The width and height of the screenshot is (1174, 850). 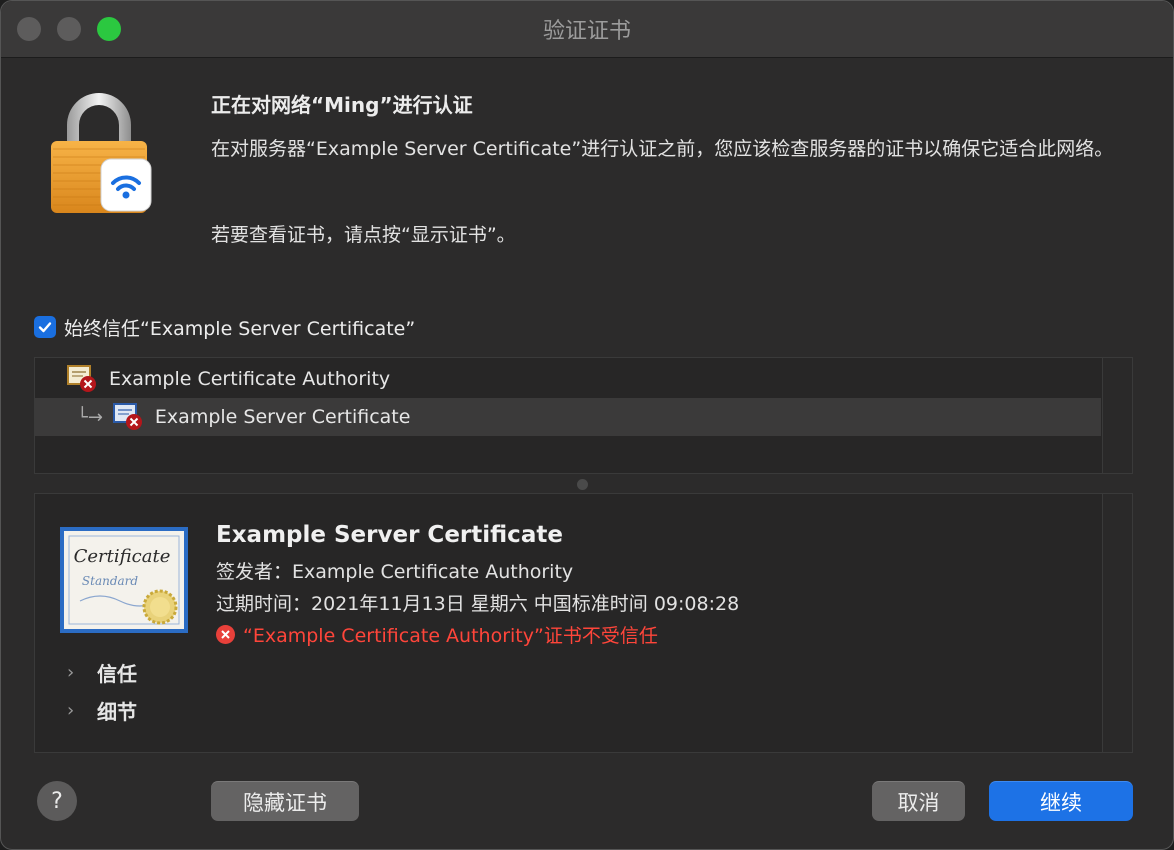 I want to click on trust-disclosure: › 信任, so click(x=102, y=672).